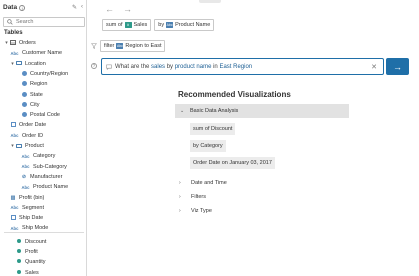 The height and width of the screenshot is (276, 419). Describe the element at coordinates (35, 63) in the screenshot. I see `field-label: Location` at that location.